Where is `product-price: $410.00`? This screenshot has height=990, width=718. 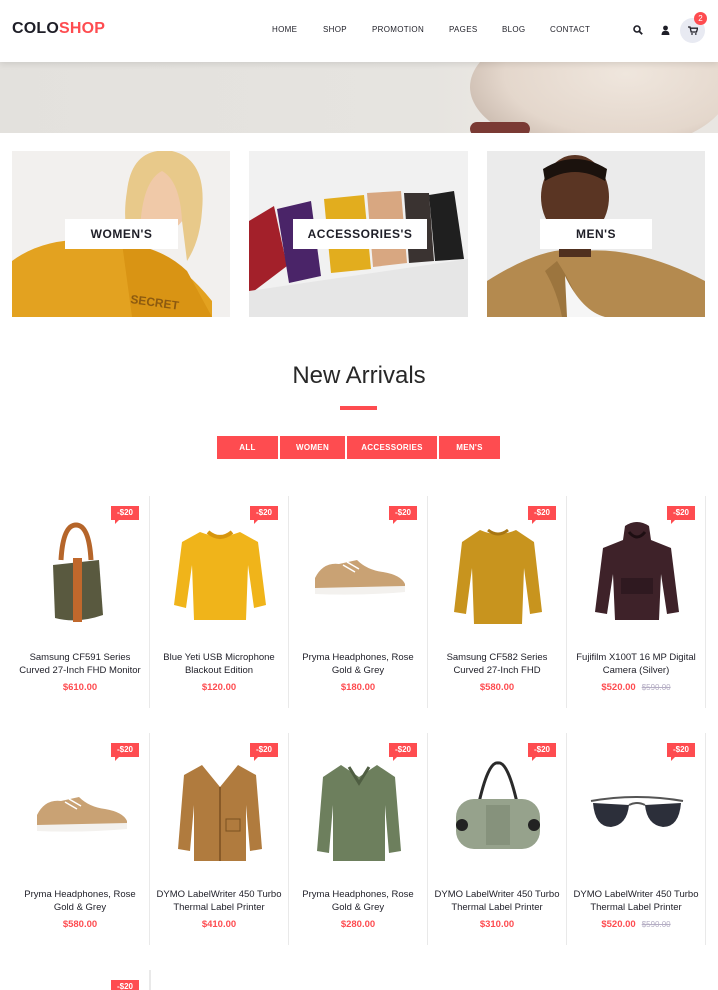 product-price: $410.00 is located at coordinates (219, 924).